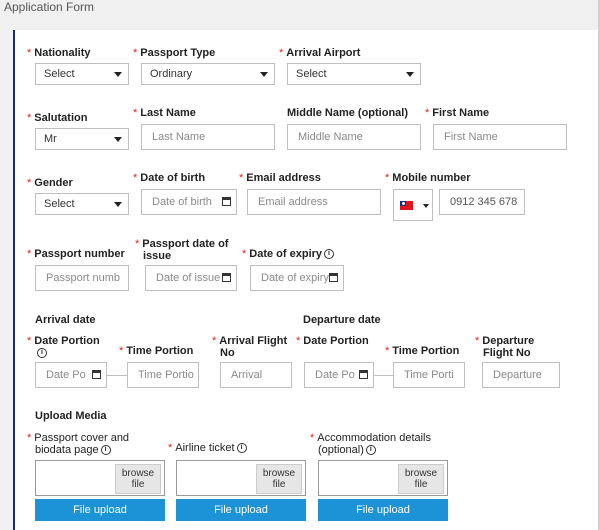  Describe the element at coordinates (280, 178) in the screenshot. I see `email-label: * Email address` at that location.